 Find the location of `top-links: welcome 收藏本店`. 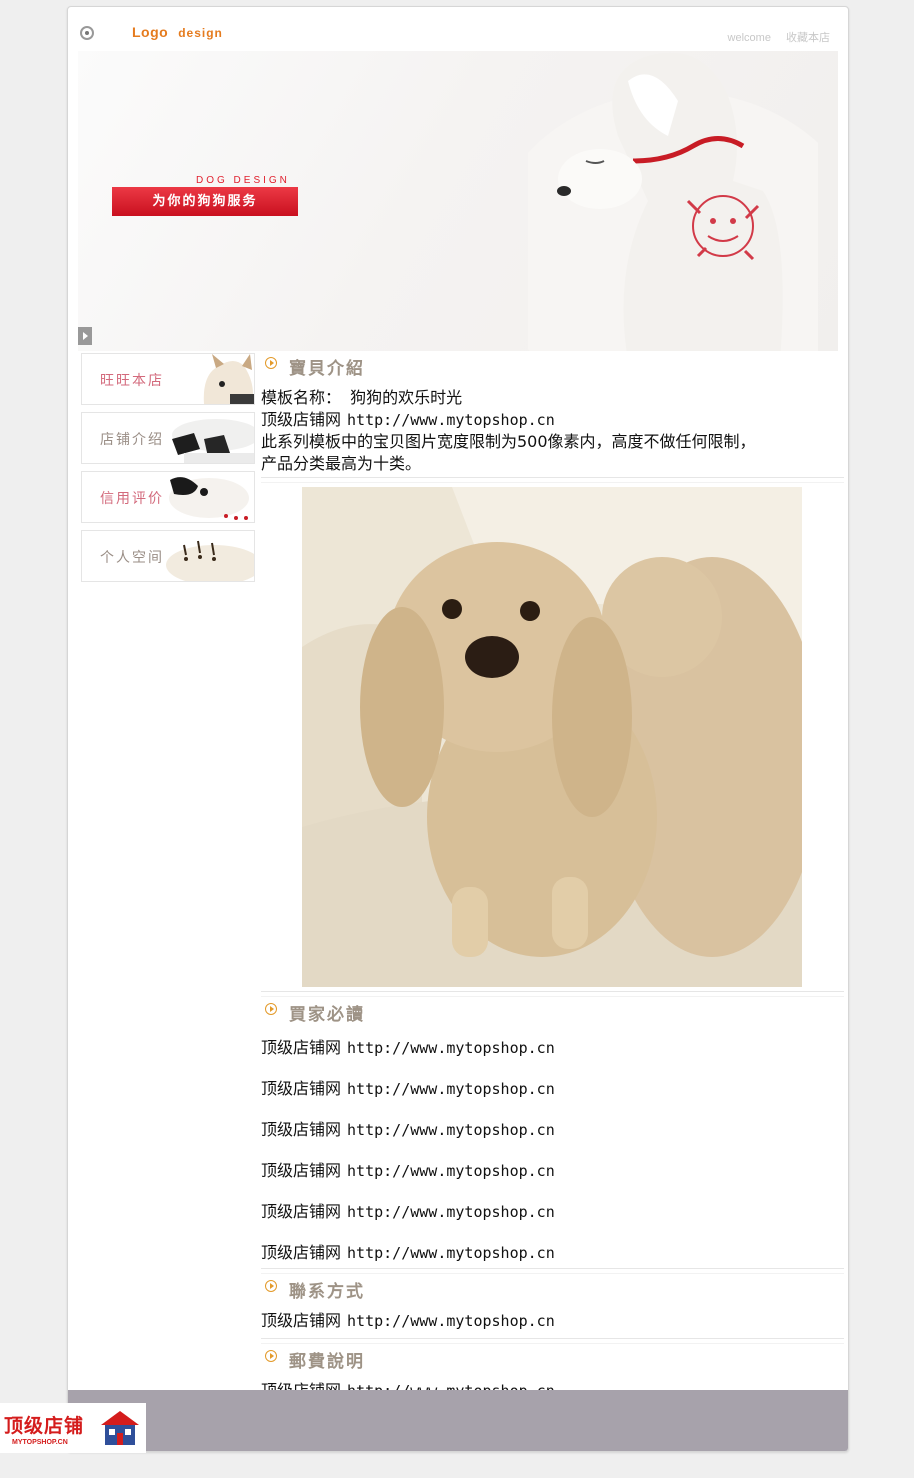

top-links: welcome 收藏本店 is located at coordinates (773, 37).